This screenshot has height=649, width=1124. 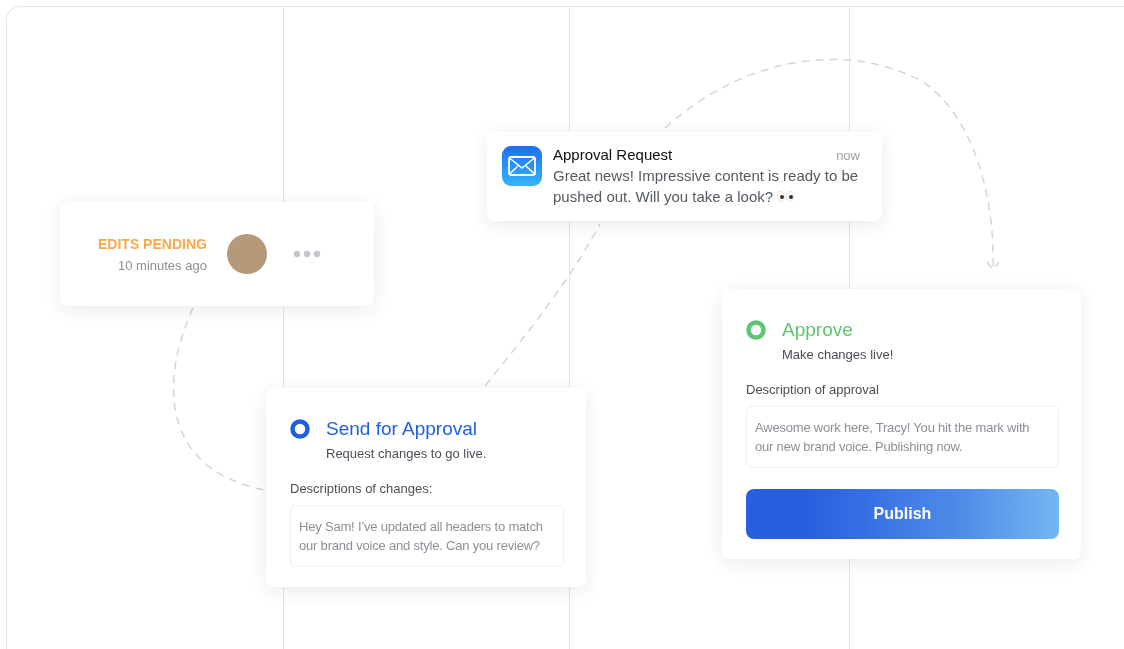 I want to click on option-subtitle: Request changes to go live., so click(x=407, y=453).